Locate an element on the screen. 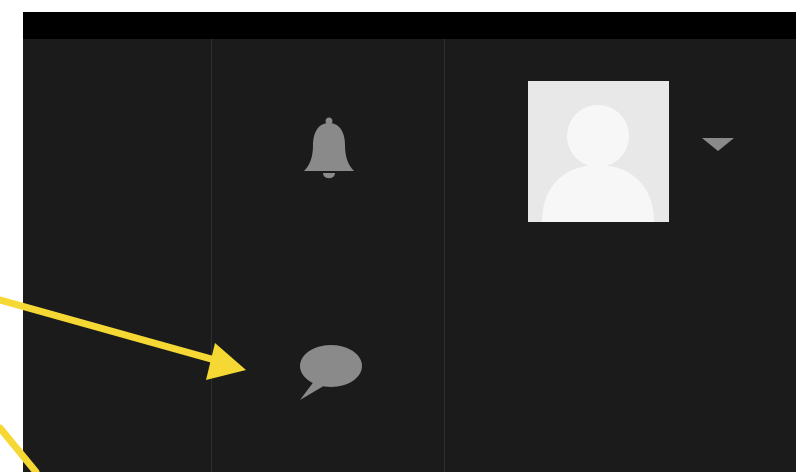  default-user-avatar-icon is located at coordinates (598, 163).